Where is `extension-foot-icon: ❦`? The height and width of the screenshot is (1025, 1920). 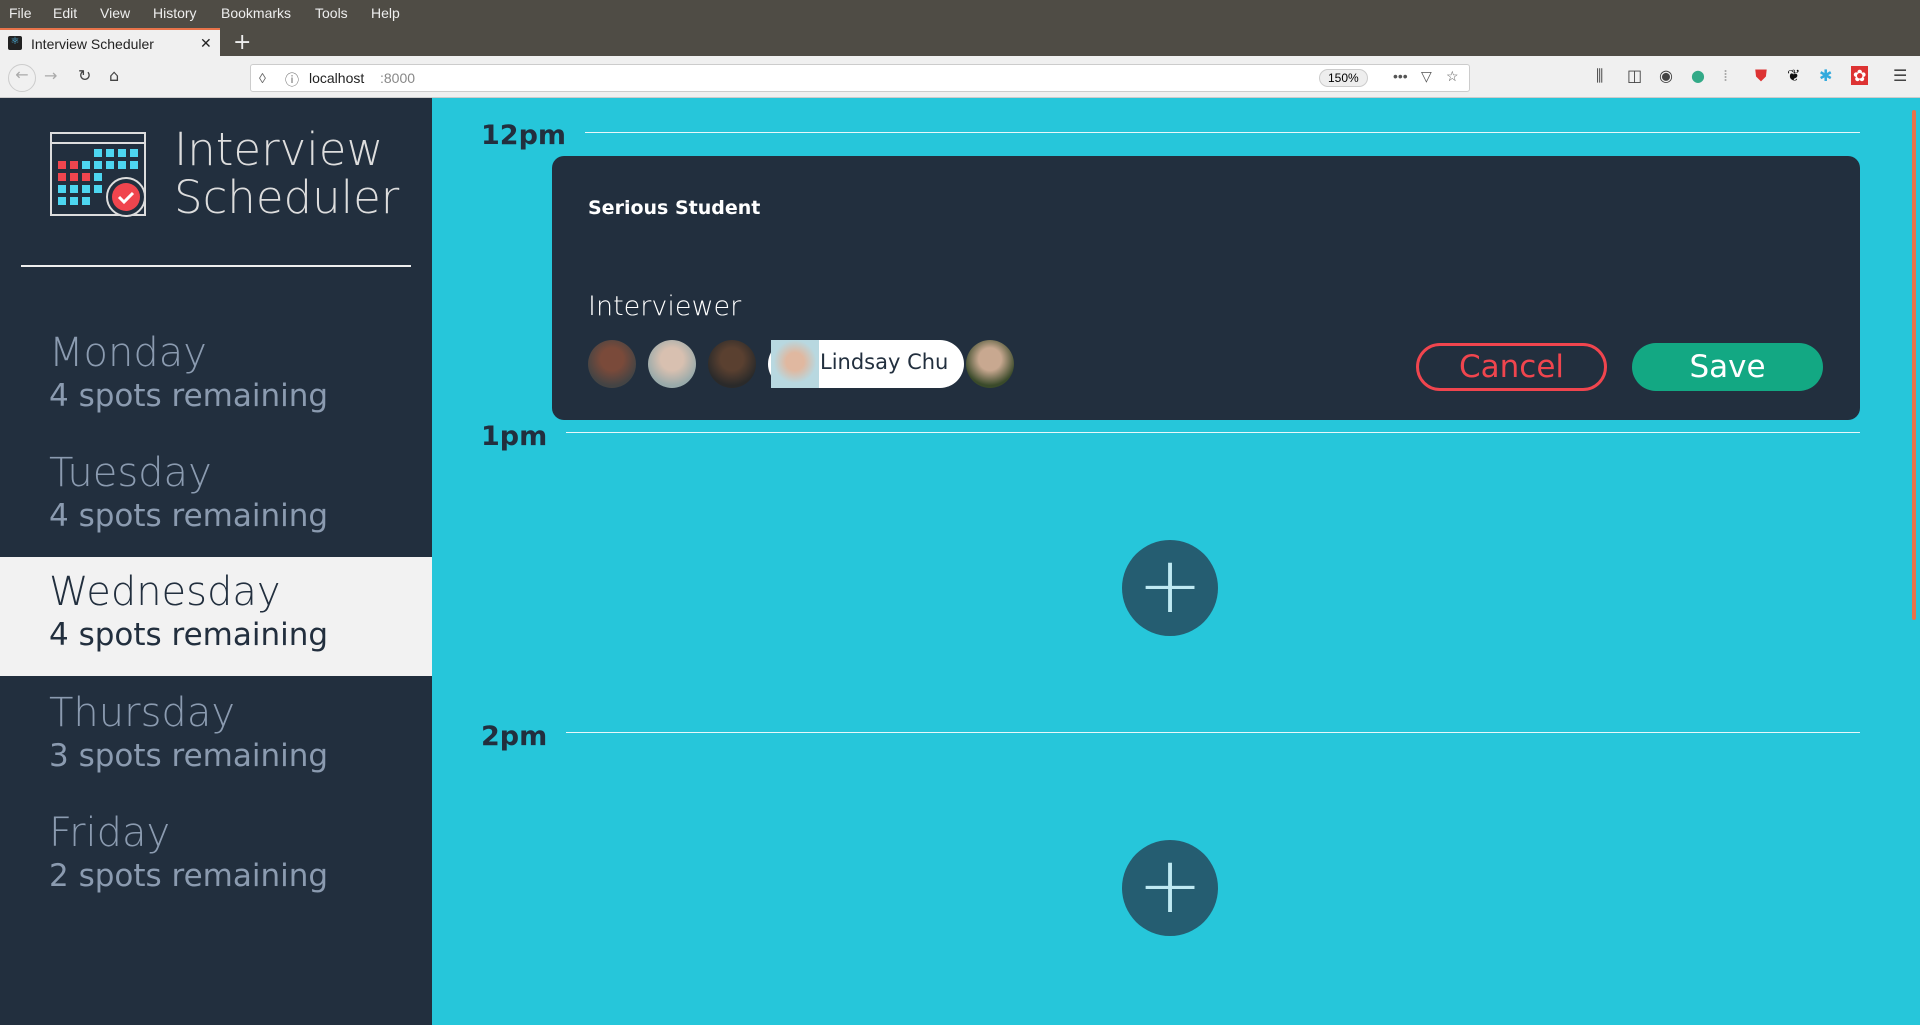
extension-foot-icon: ❦ is located at coordinates (1793, 75).